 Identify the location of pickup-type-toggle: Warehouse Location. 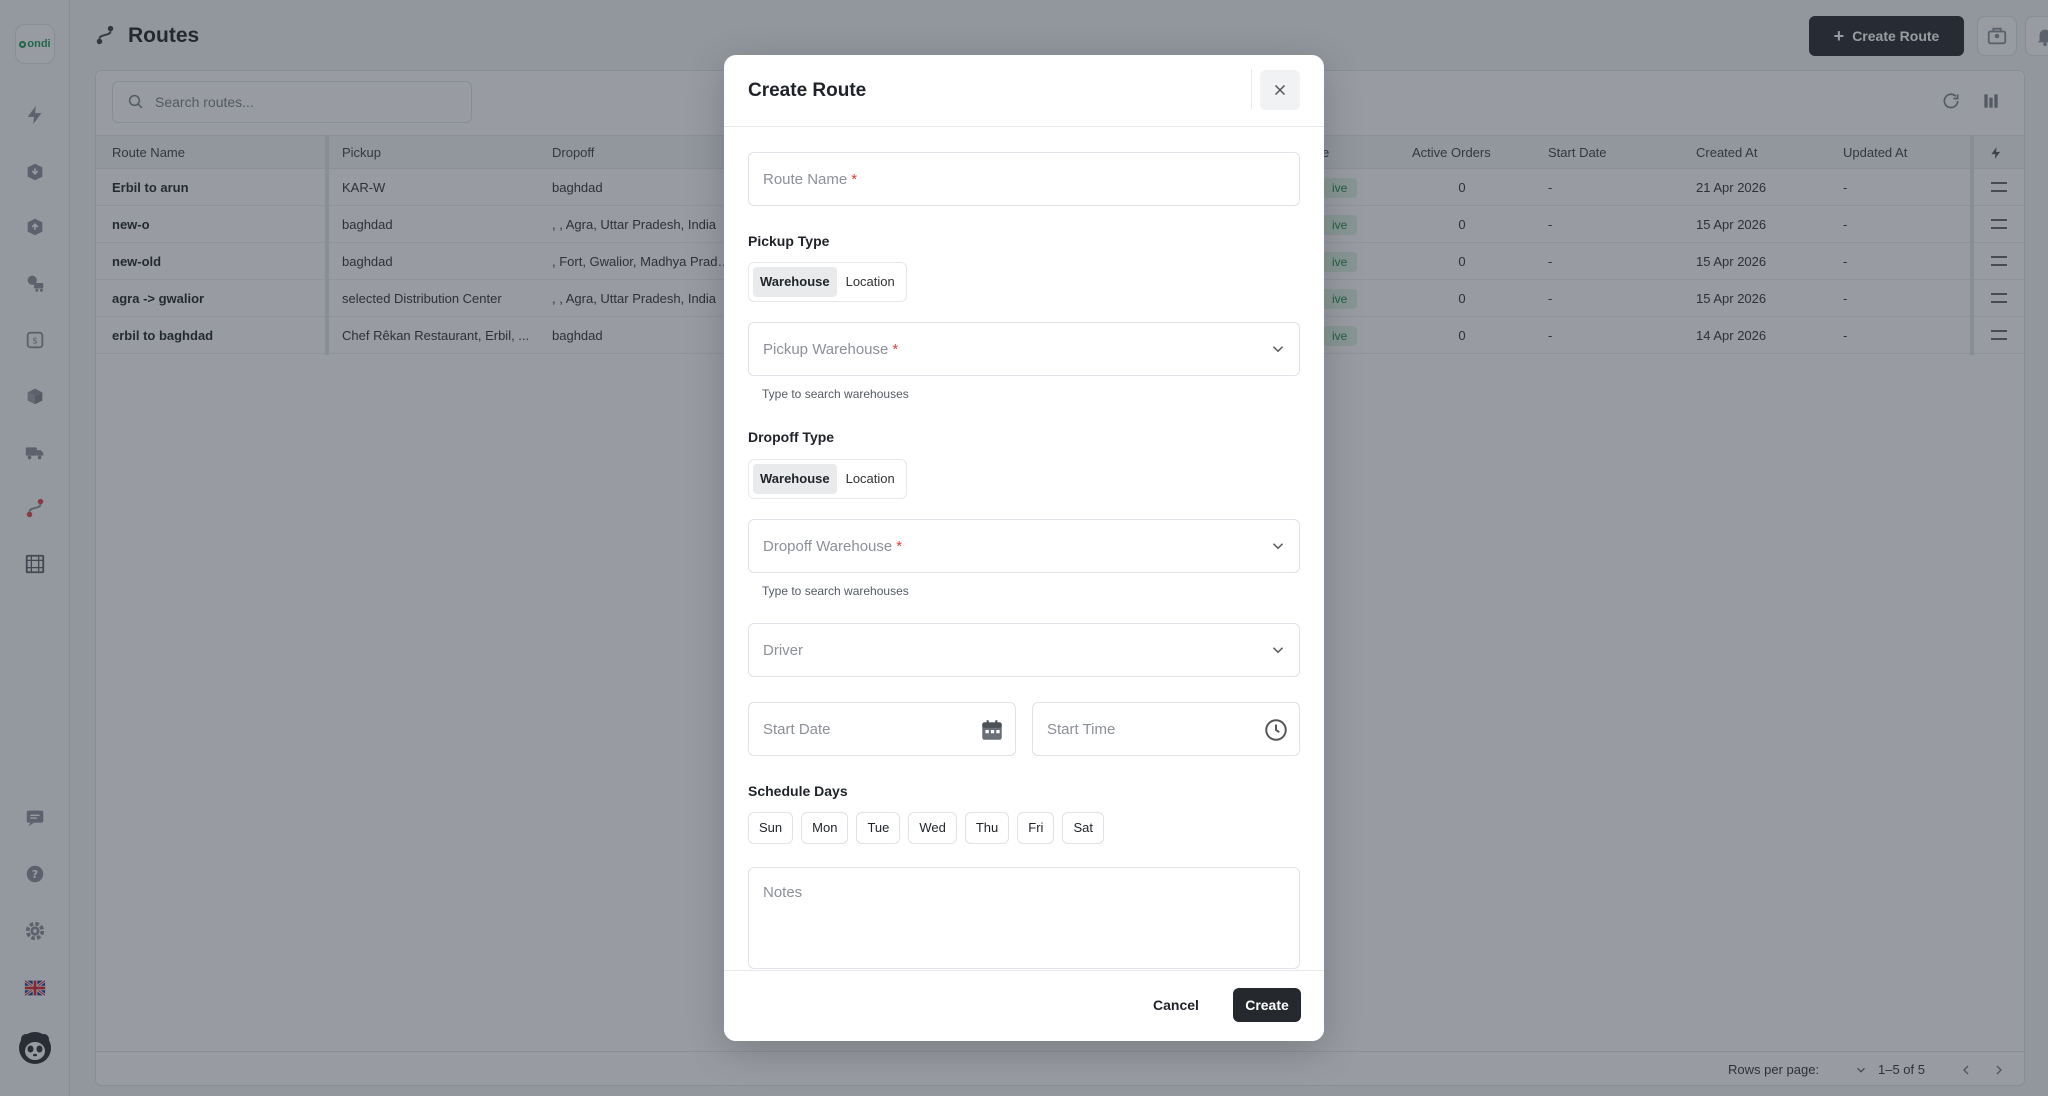
(827, 282).